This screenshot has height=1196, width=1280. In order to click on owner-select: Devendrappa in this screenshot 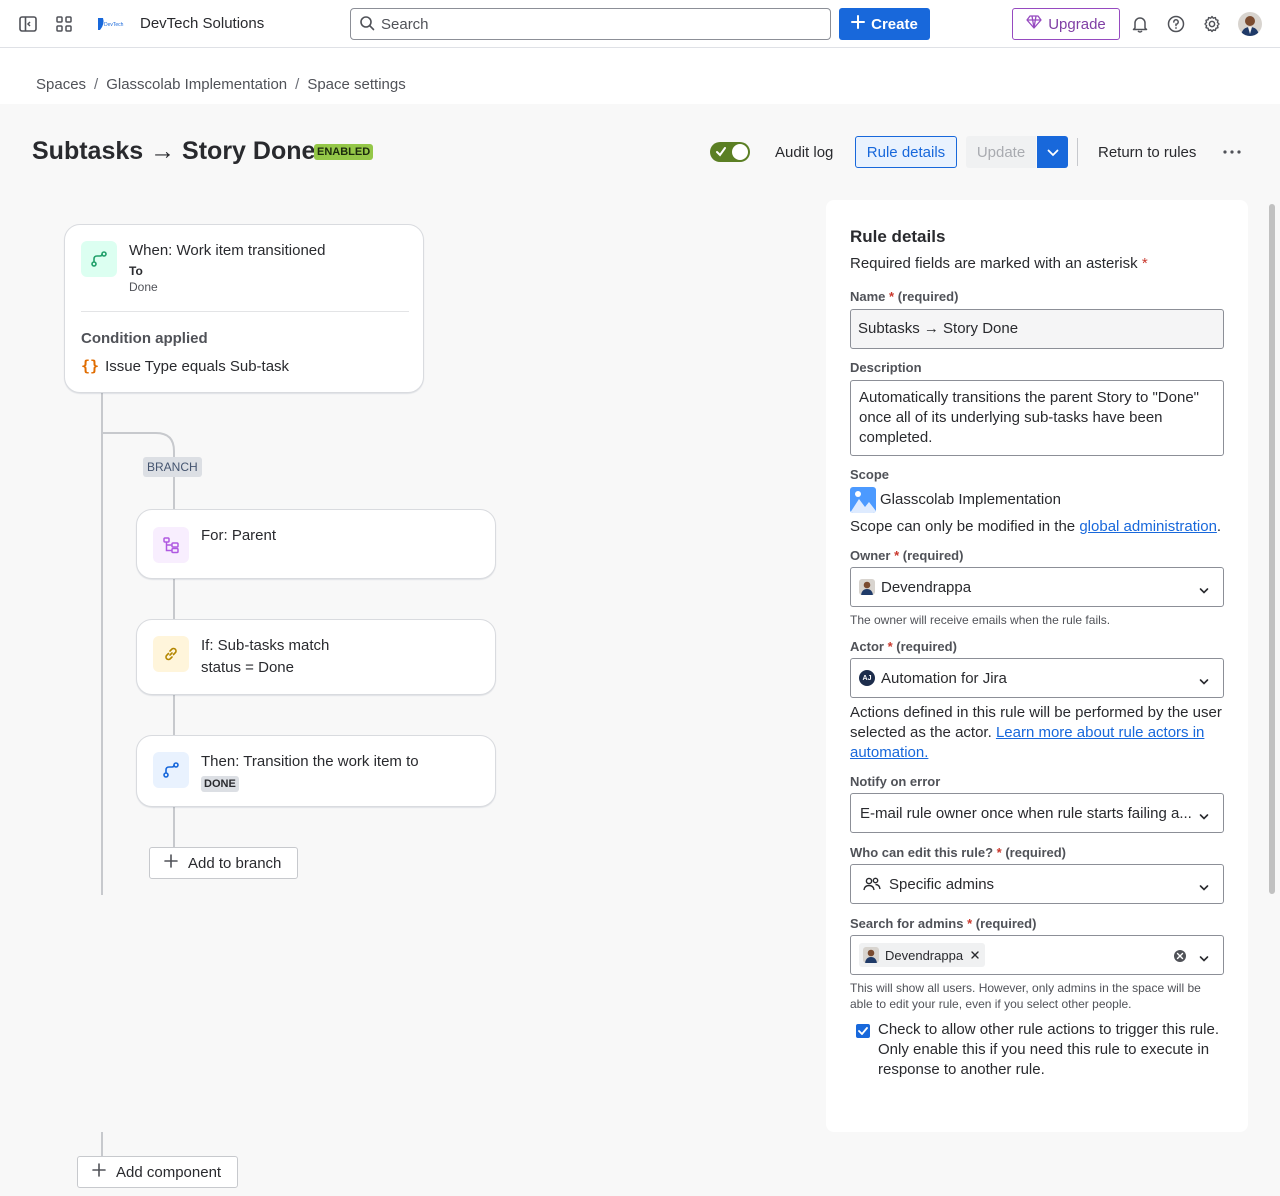, I will do `click(1037, 587)`.